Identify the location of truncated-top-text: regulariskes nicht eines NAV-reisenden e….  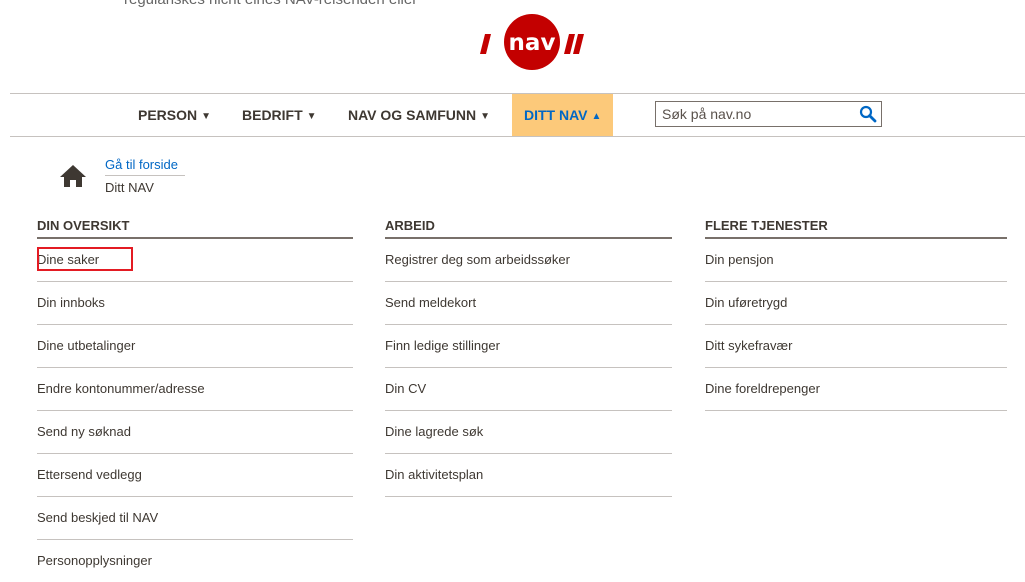
(270, 4).